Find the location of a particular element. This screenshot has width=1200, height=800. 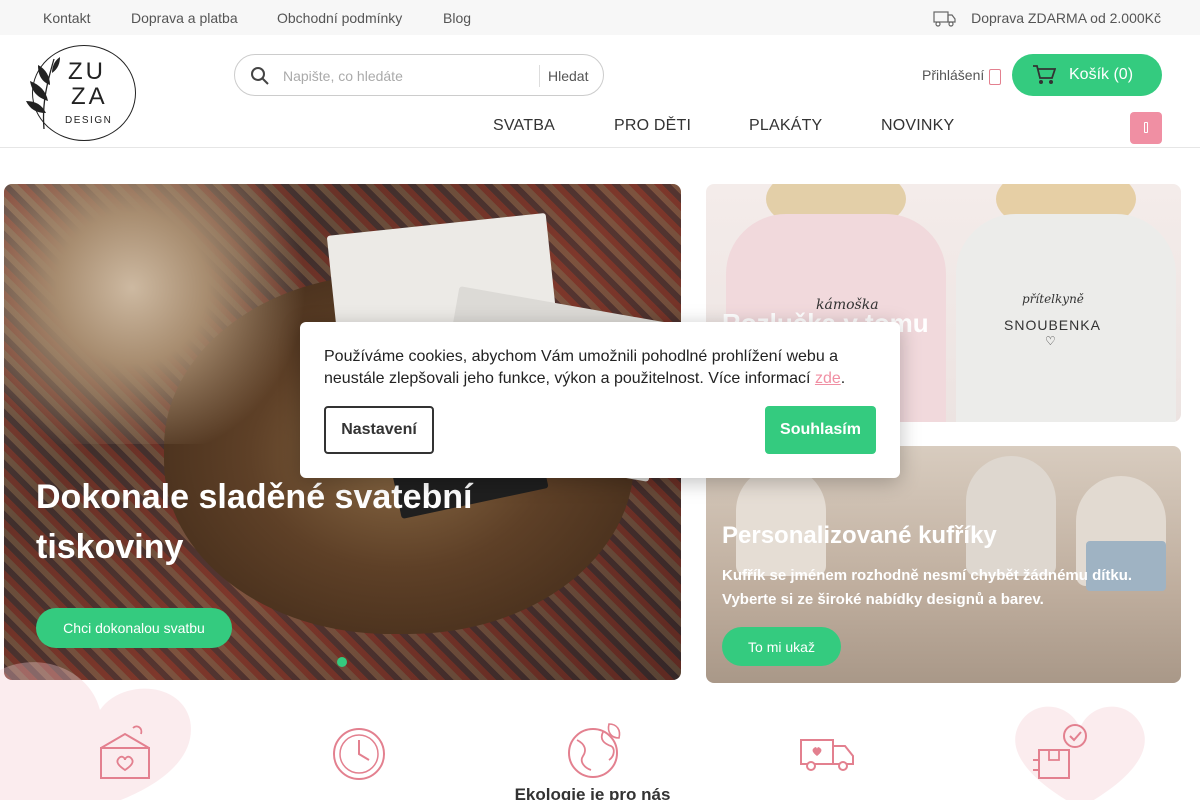

top-link-contact: Kontakt is located at coordinates (66, 18).